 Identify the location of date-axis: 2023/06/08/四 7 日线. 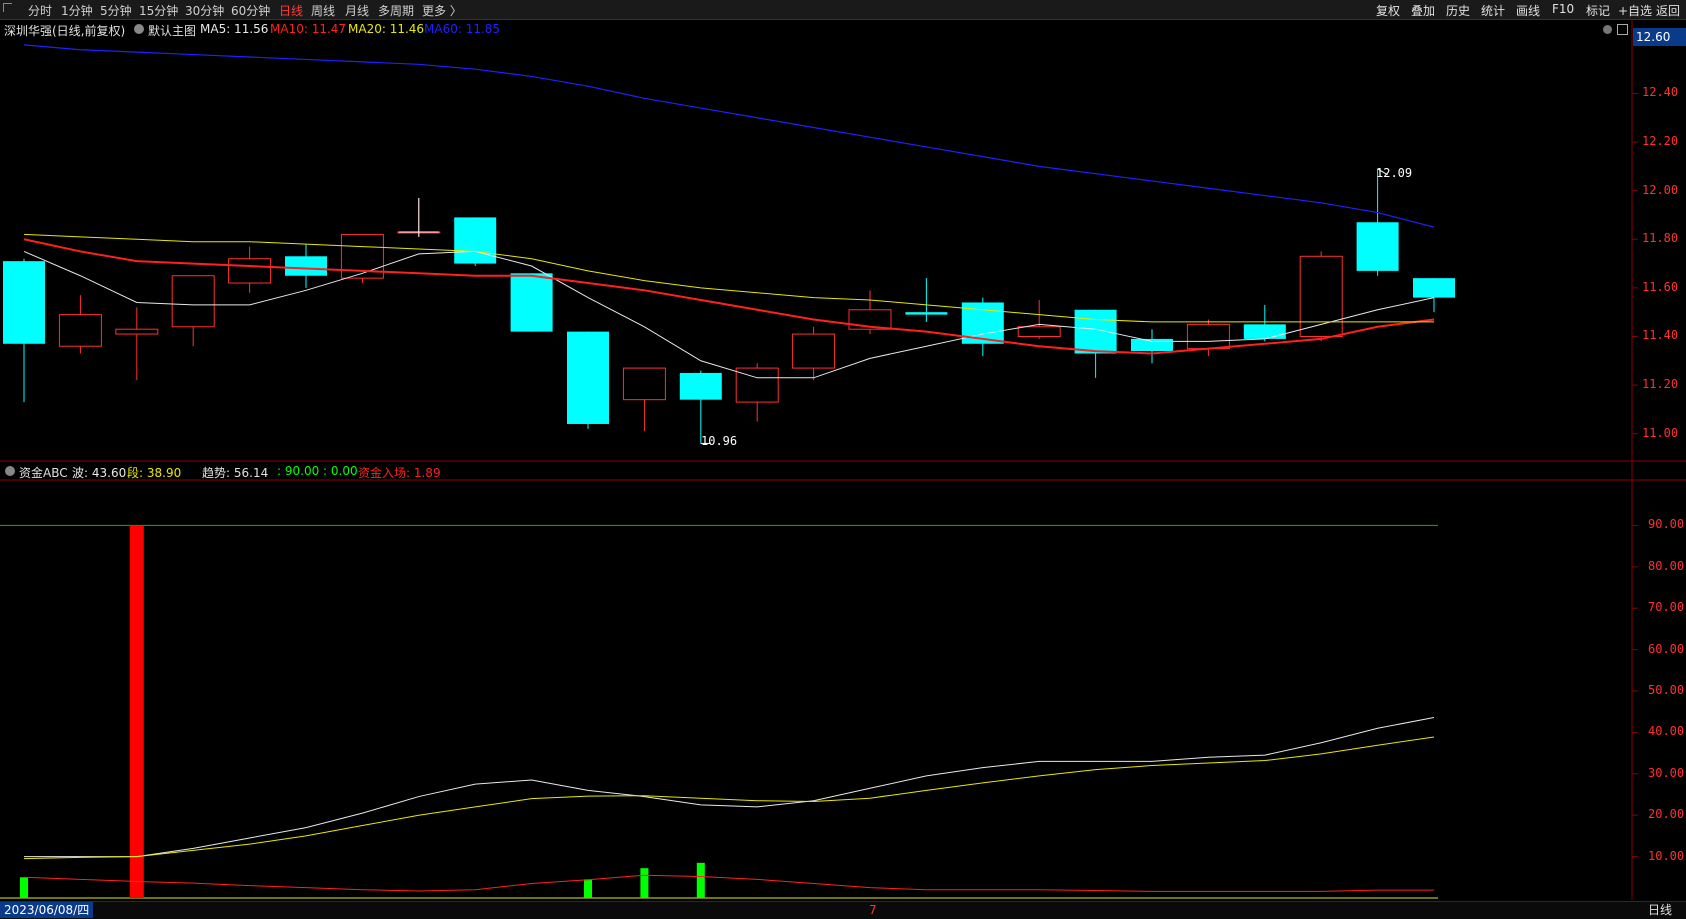
(843, 910).